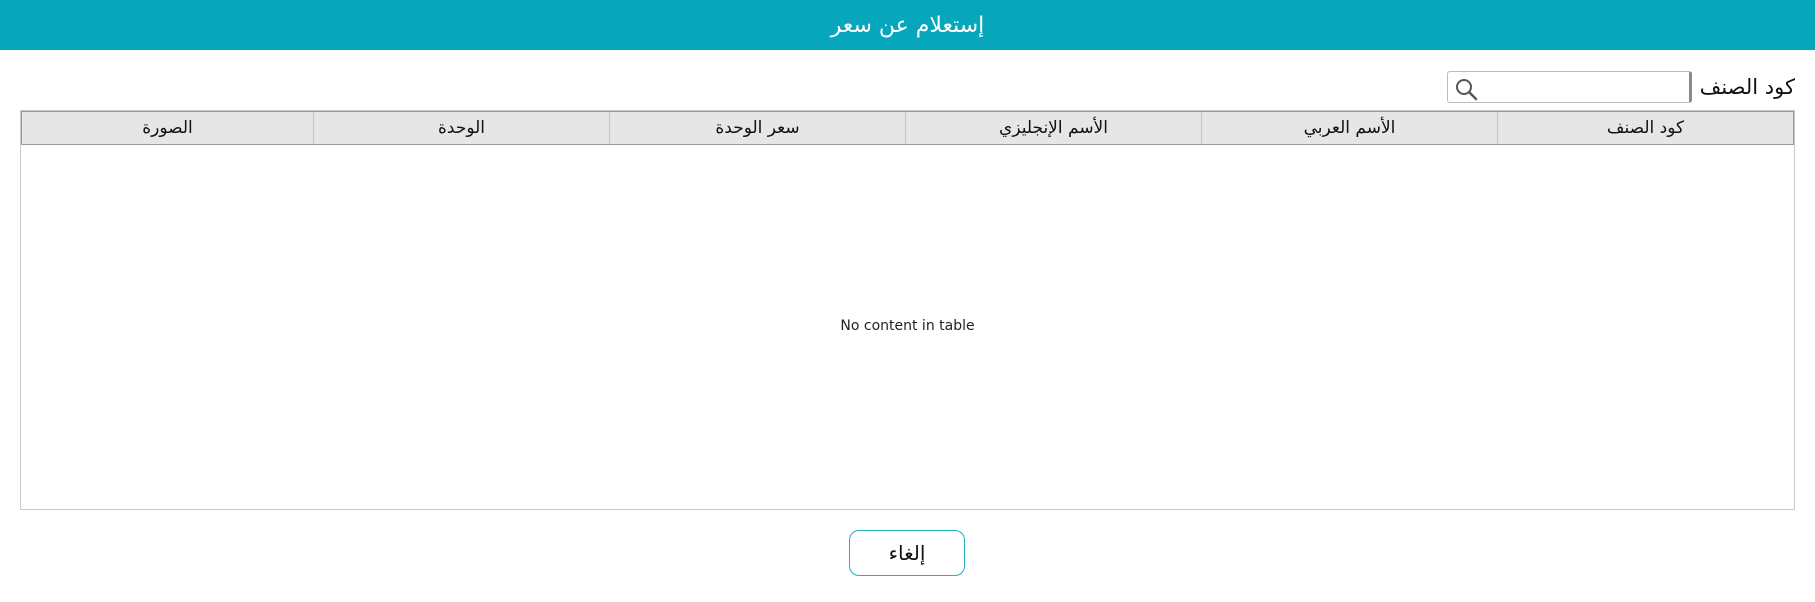 The width and height of the screenshot is (1815, 602). What do you see at coordinates (1466, 89) in the screenshot?
I see `search-icon` at bounding box center [1466, 89].